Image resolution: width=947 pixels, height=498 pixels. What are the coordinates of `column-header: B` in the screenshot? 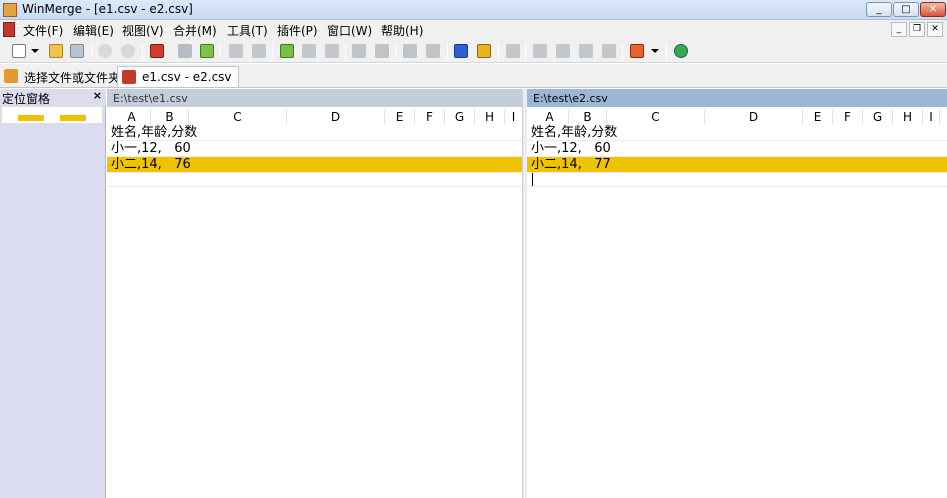 It's located at (588, 117).